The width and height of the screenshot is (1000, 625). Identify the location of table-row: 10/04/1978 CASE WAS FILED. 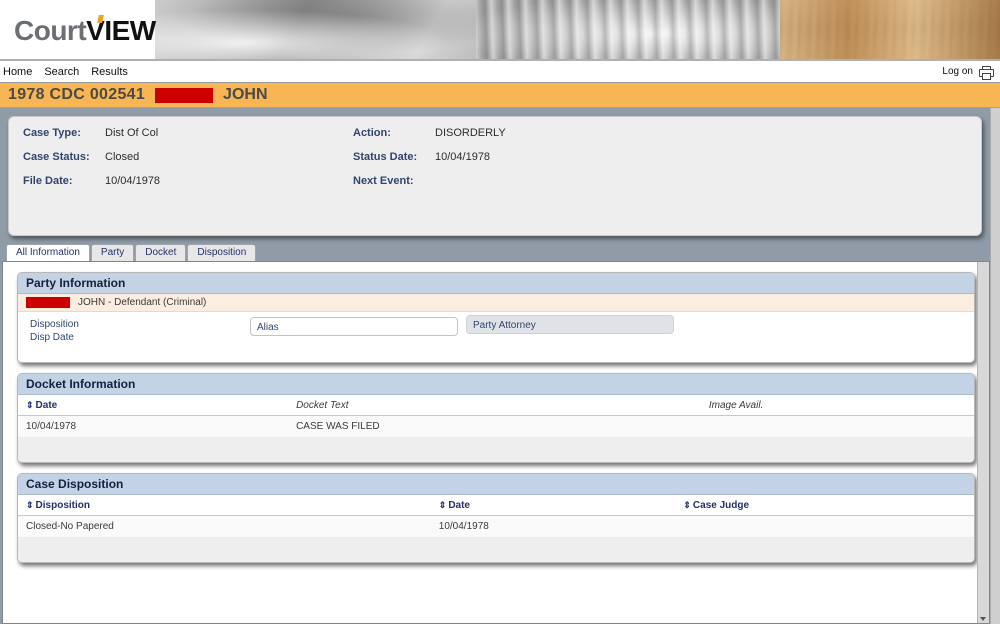
(496, 426).